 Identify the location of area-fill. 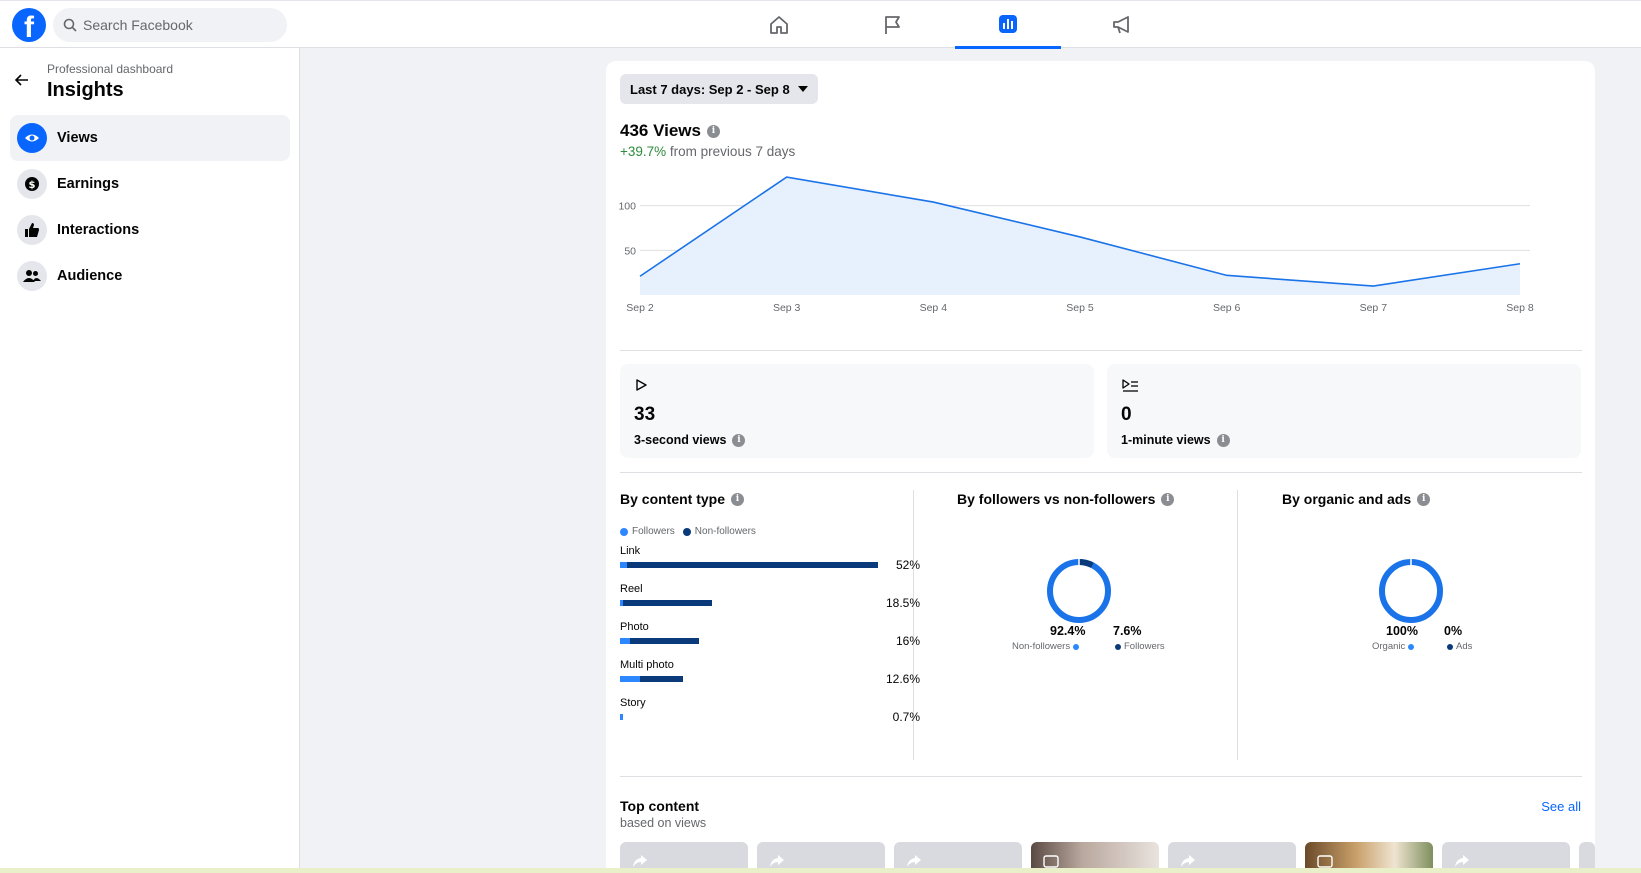
(1080, 236).